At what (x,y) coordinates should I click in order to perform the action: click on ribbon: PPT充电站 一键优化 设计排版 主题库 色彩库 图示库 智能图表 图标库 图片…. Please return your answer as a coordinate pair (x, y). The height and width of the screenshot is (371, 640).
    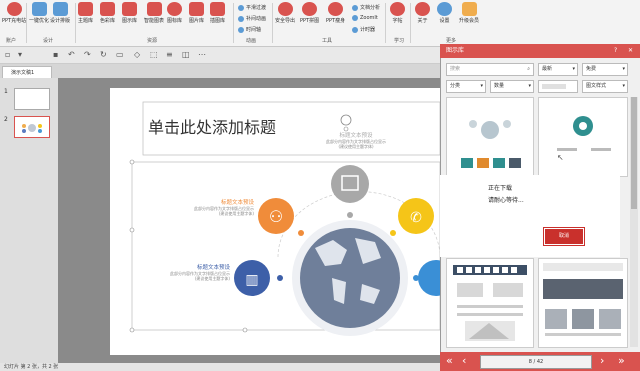
    Looking at the image, I should click on (320, 23).